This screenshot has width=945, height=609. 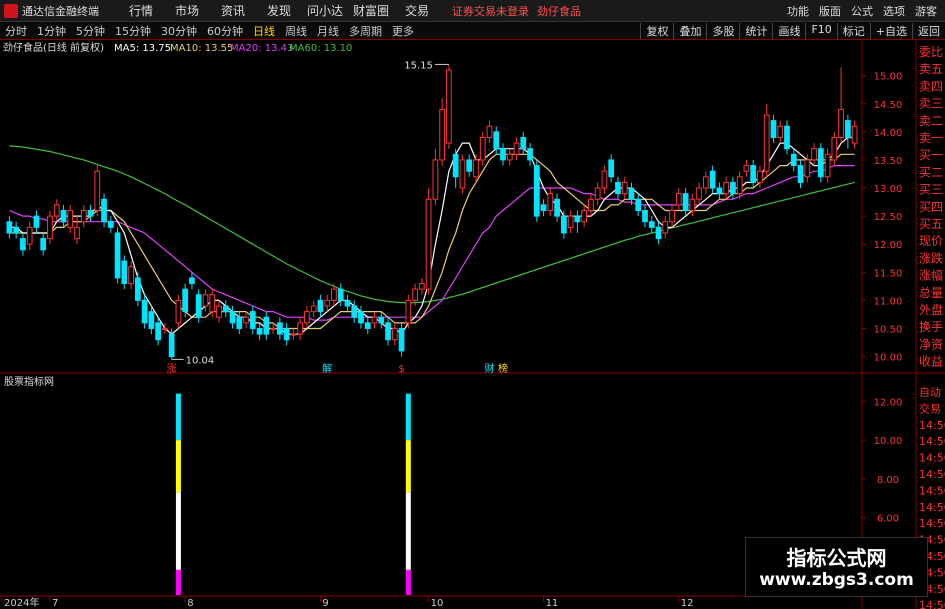 What do you see at coordinates (931, 224) in the screenshot?
I see `side-upper-10: 买五` at bounding box center [931, 224].